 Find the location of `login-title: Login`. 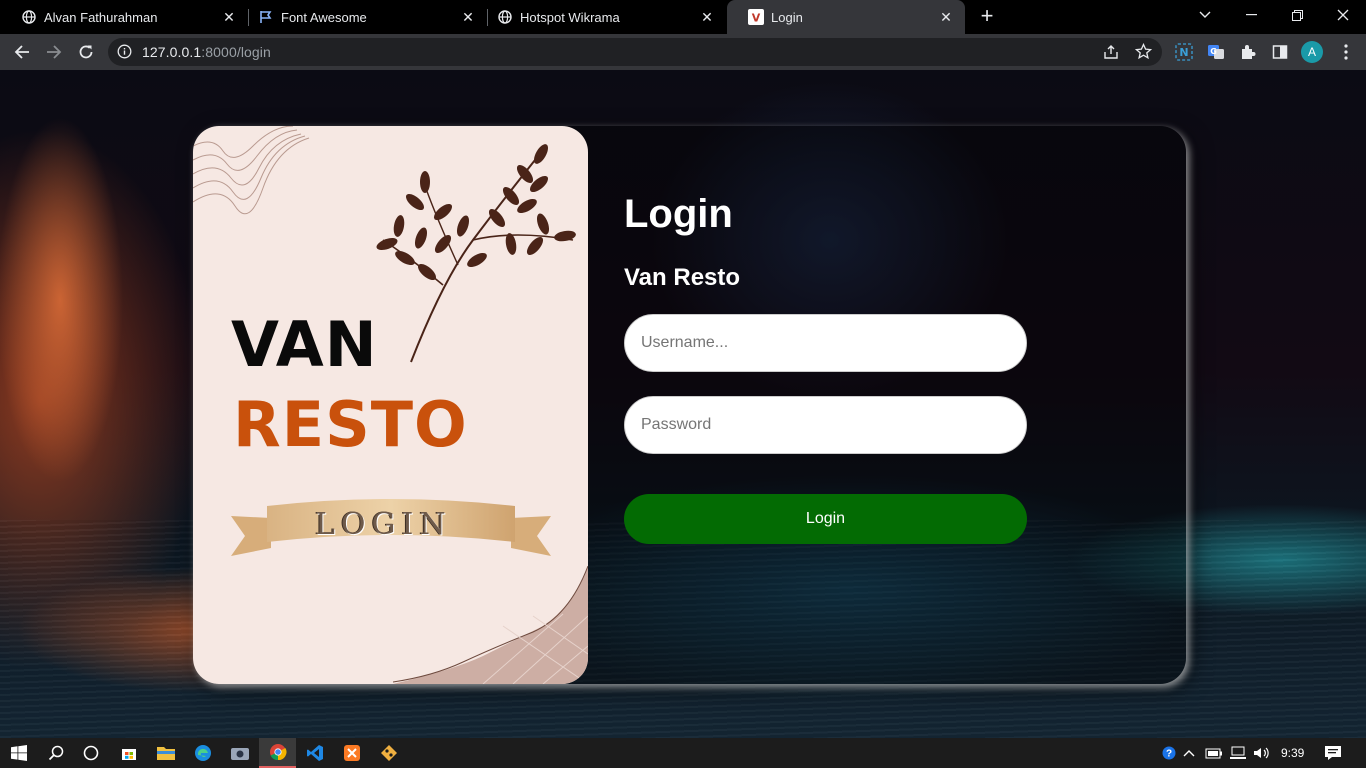

login-title: Login is located at coordinates (678, 214).